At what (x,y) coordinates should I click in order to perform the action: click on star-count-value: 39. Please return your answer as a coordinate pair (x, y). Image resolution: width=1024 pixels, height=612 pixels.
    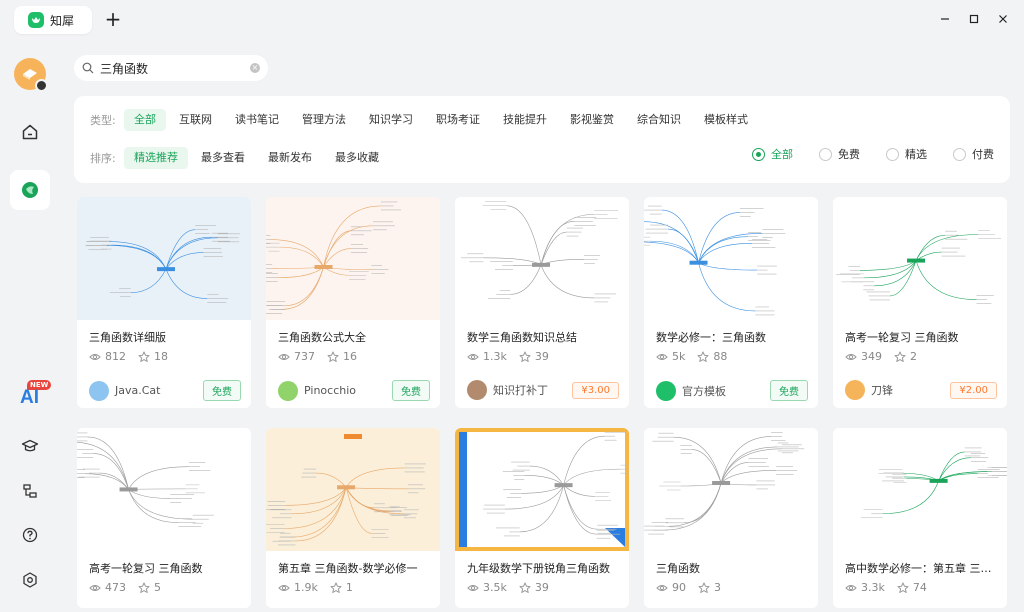
    Looking at the image, I should click on (541, 356).